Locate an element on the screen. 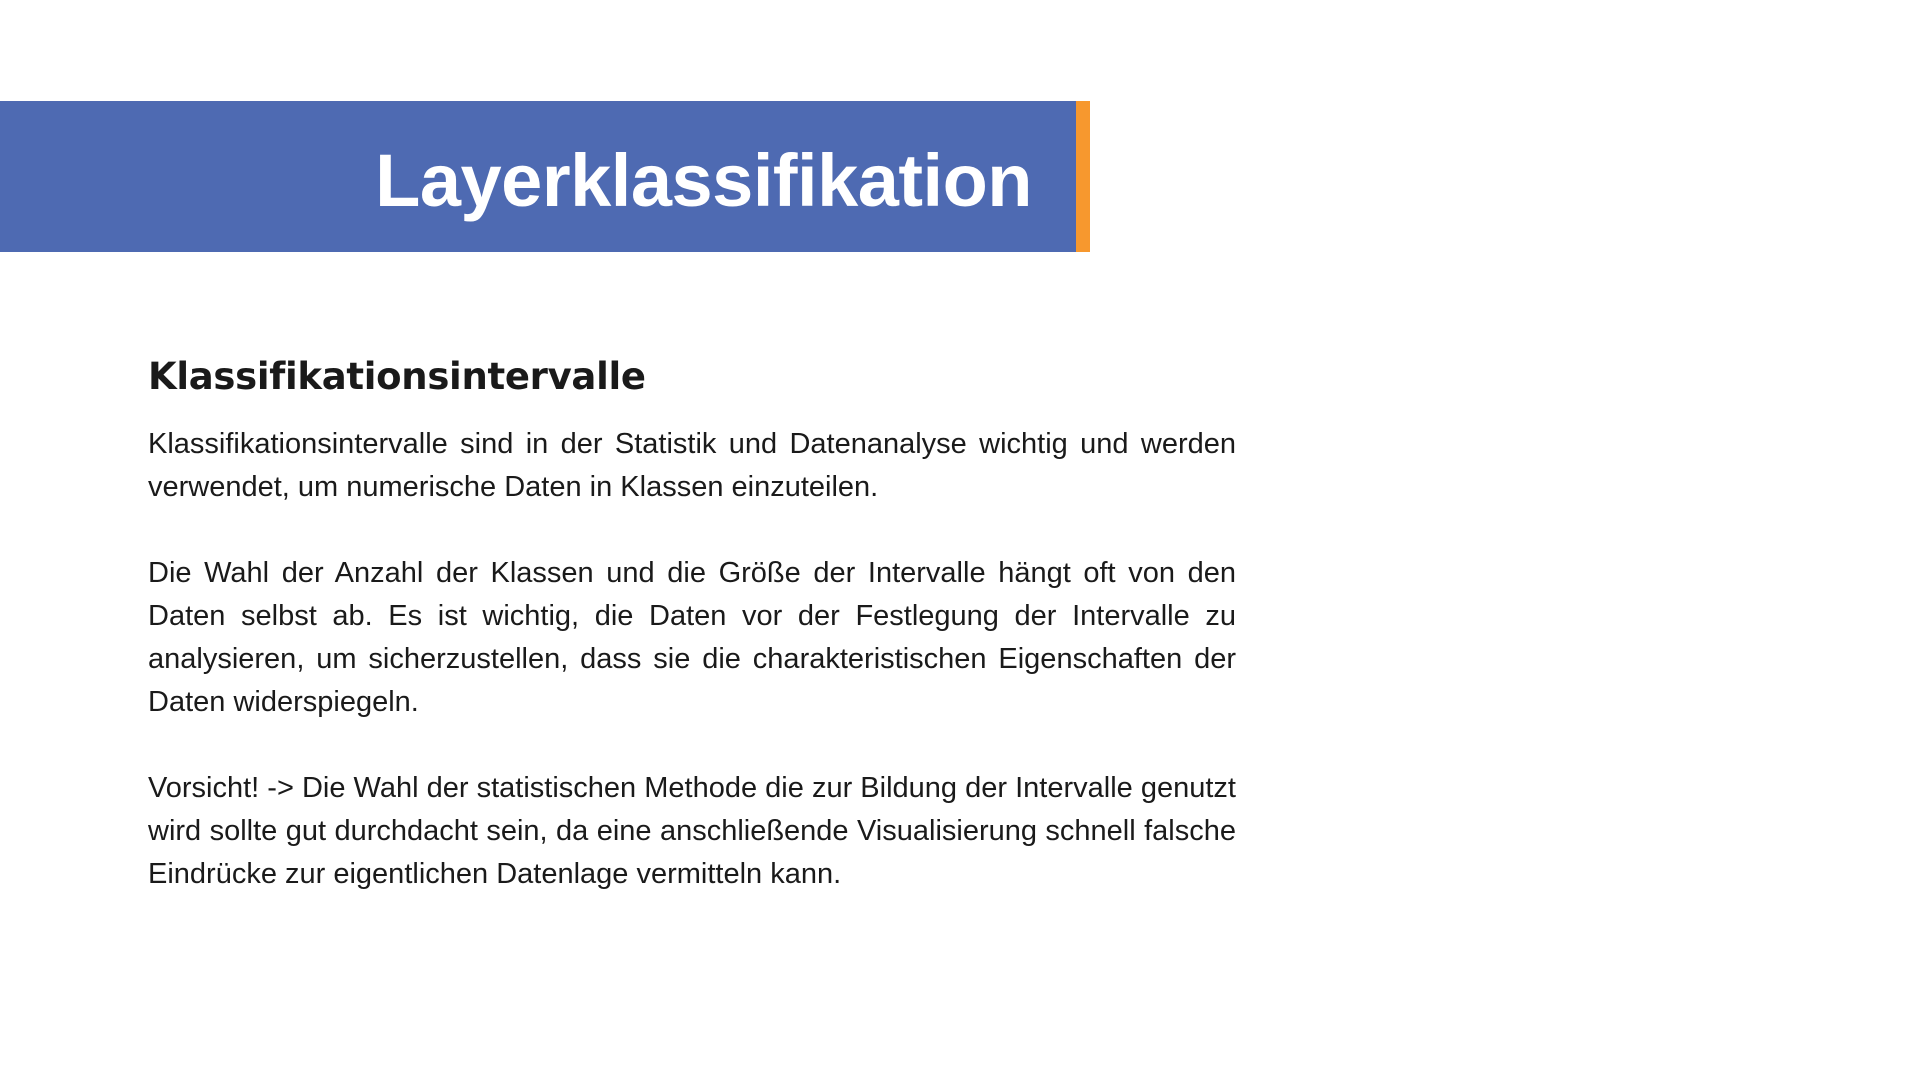 Image resolution: width=1920 pixels, height=1080 pixels. section-heading: Klassifikationsintervalle is located at coordinates (397, 376).